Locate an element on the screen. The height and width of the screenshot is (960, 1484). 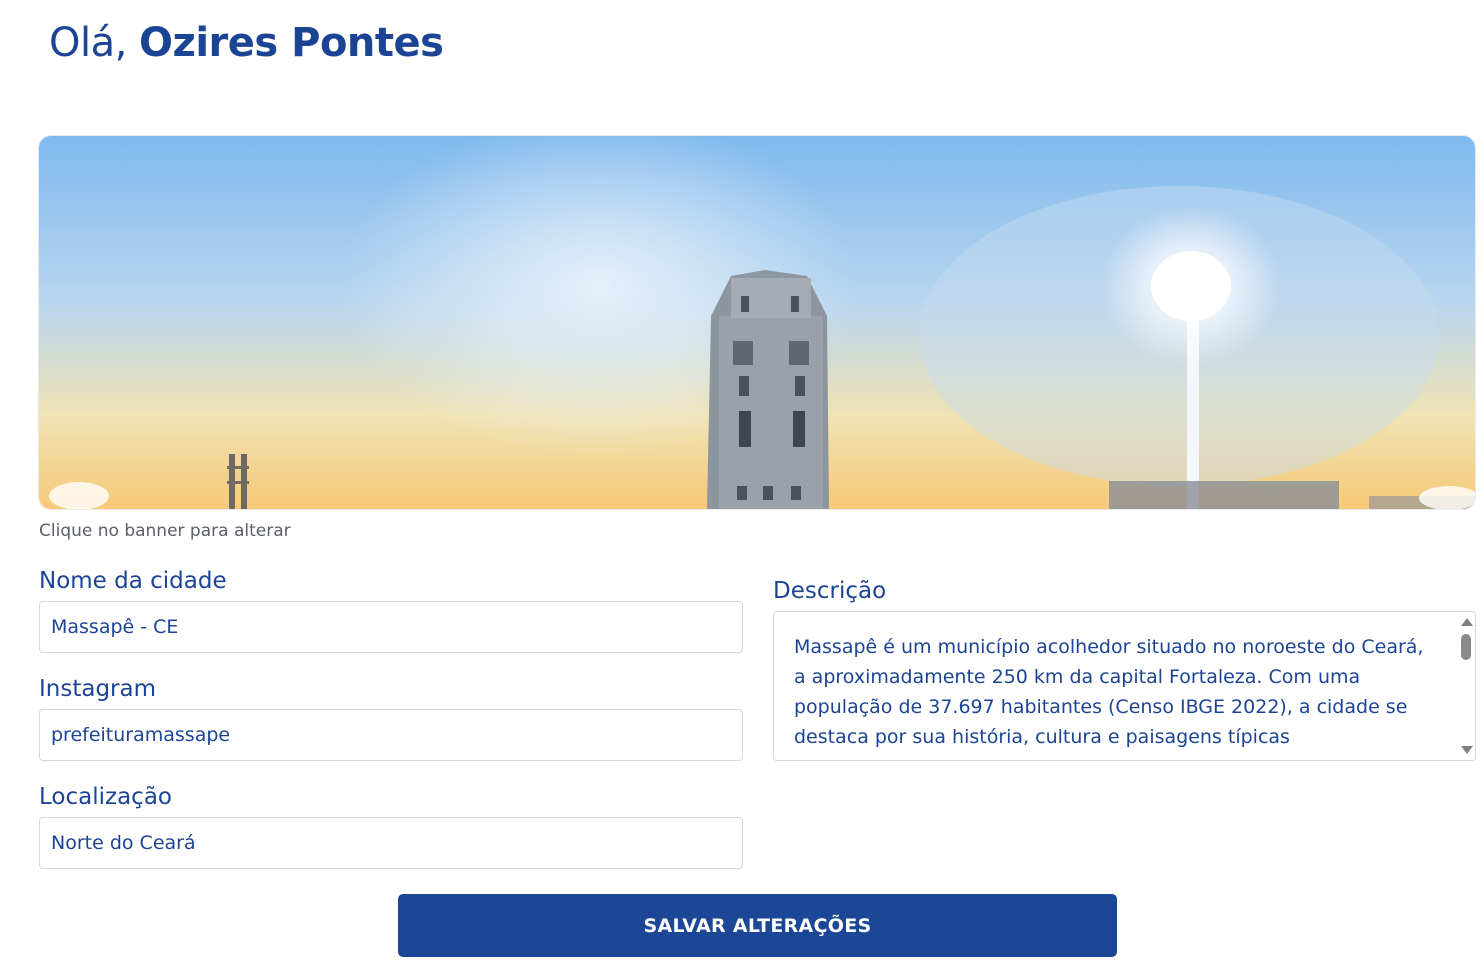
page-greeting: Olá, Ozires Pontes is located at coordinates (246, 43).